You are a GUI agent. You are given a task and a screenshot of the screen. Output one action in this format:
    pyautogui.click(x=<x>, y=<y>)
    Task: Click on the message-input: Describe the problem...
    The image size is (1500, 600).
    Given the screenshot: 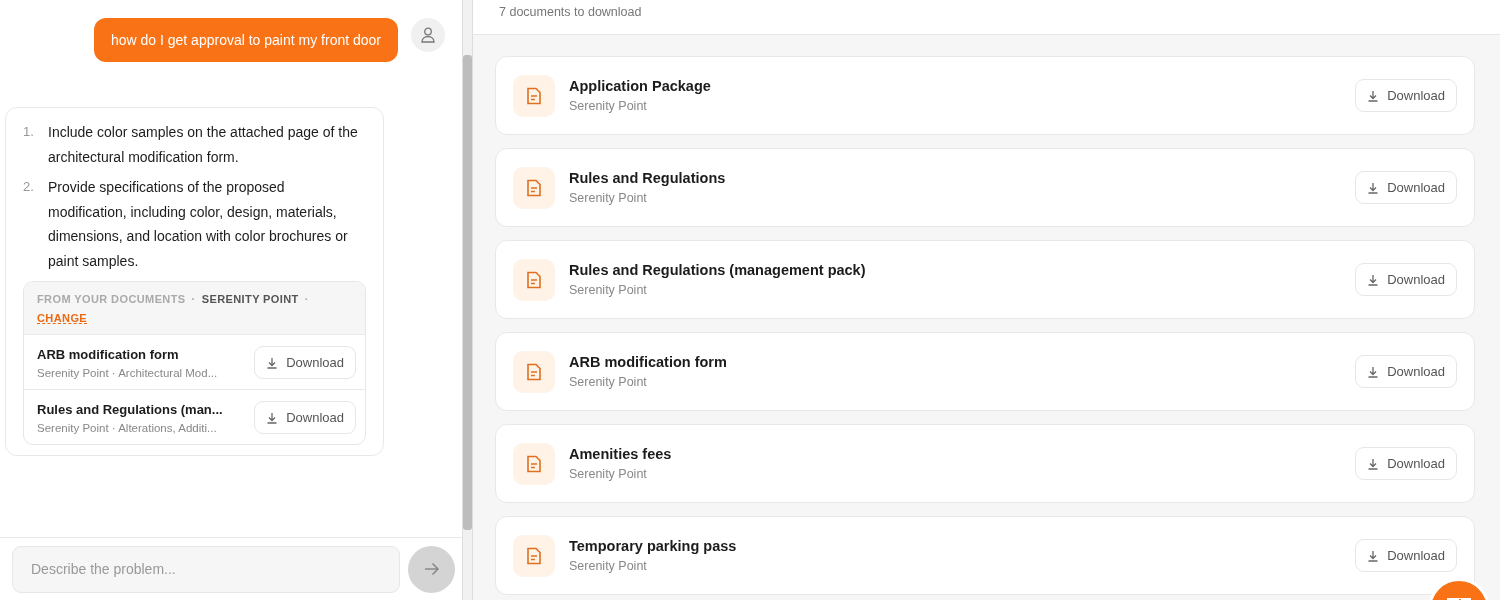 What is the action you would take?
    pyautogui.click(x=206, y=569)
    